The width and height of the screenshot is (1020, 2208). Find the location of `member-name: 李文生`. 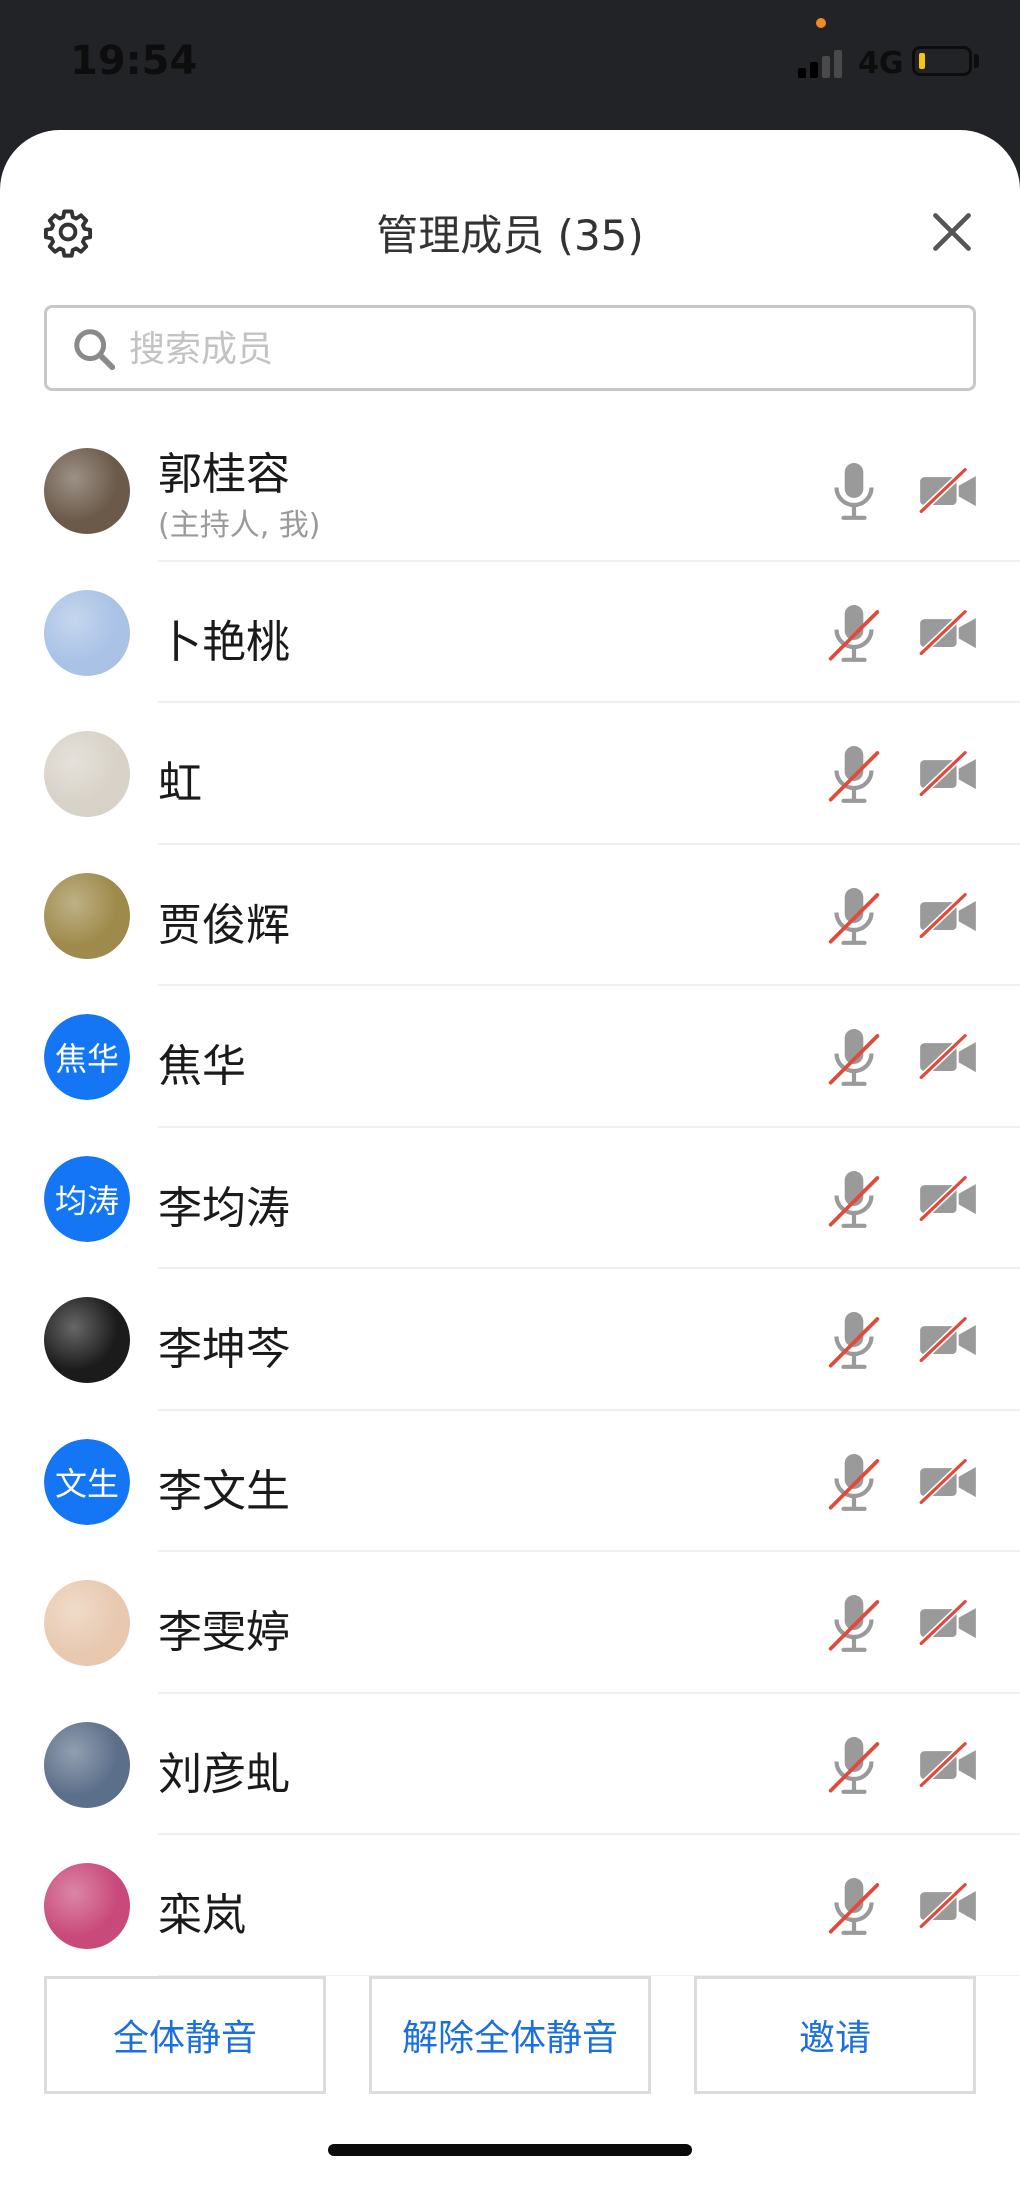

member-name: 李文生 is located at coordinates (224, 1491).